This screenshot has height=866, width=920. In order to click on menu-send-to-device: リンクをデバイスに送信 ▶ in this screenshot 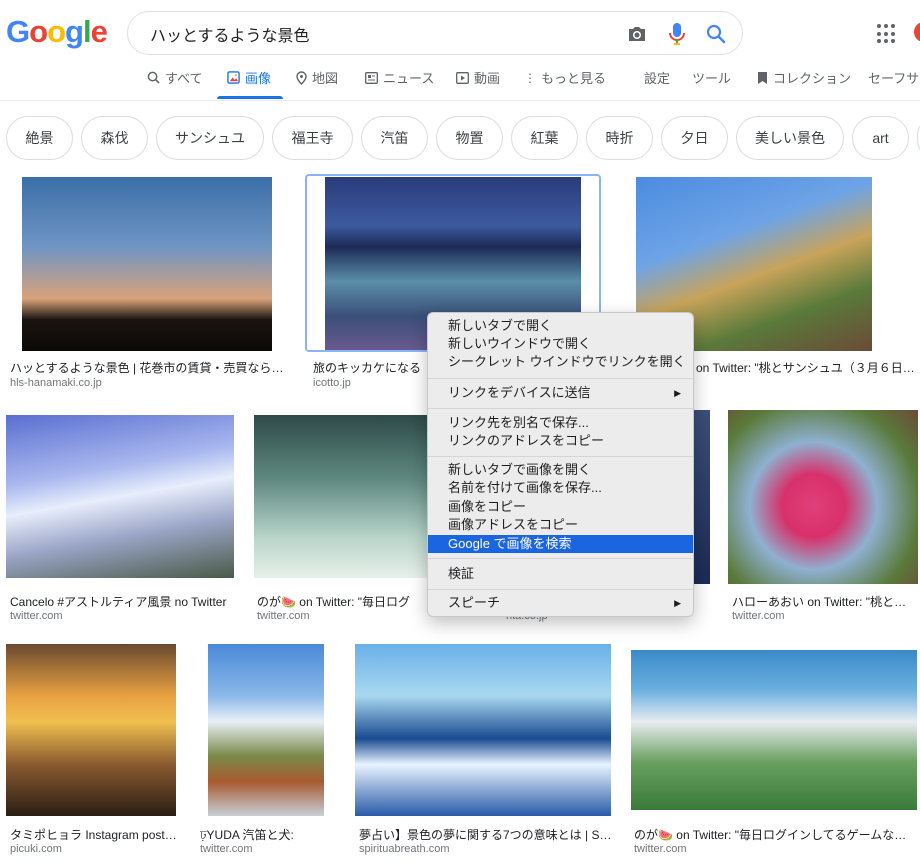, I will do `click(560, 393)`.